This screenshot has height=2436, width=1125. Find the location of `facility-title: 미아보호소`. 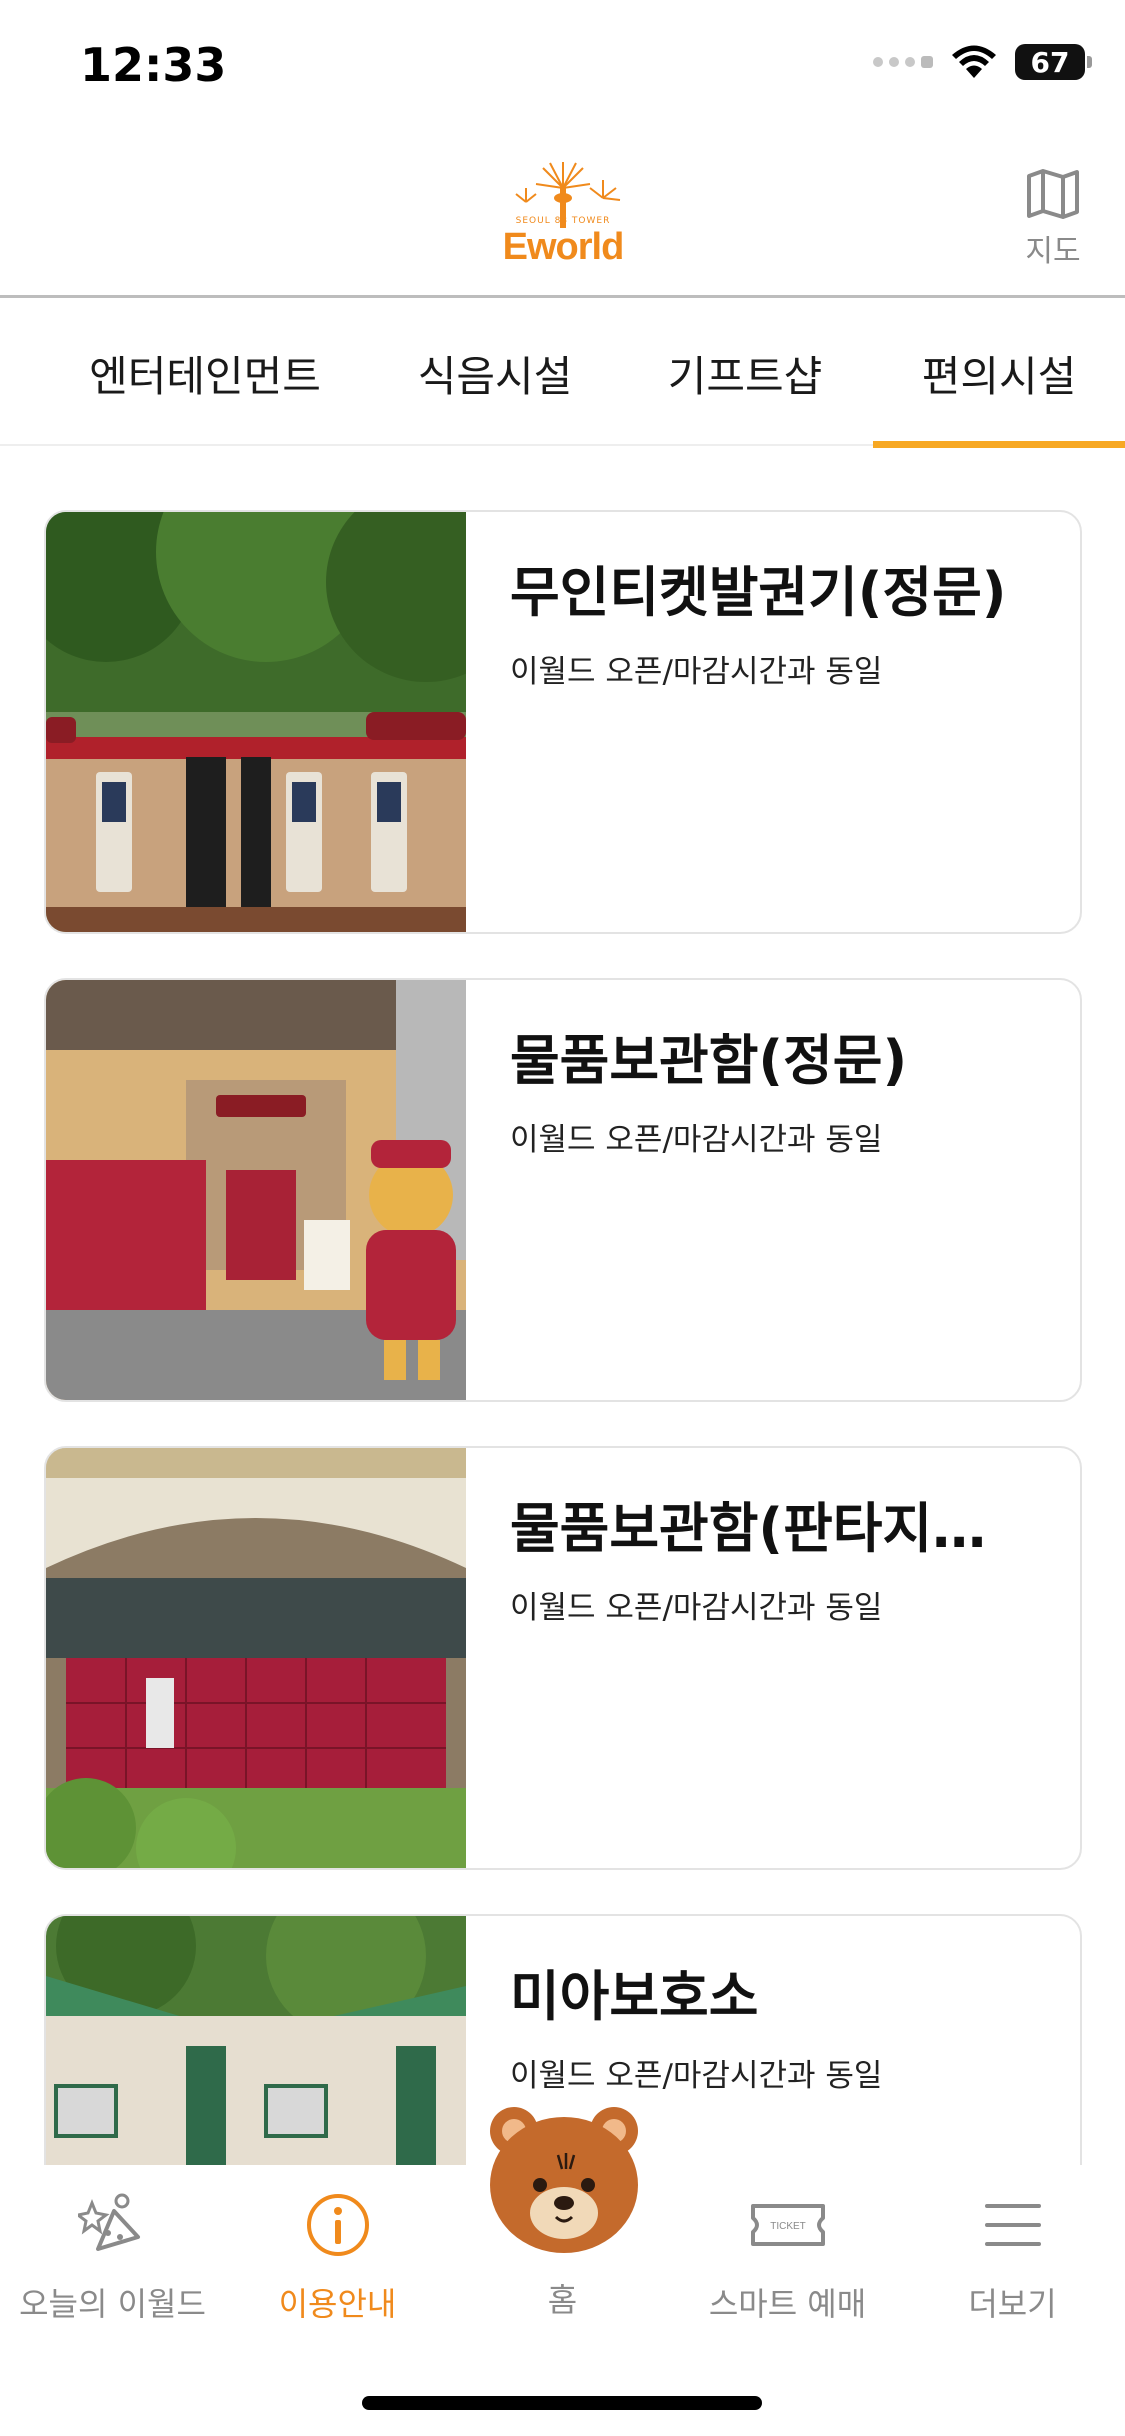

facility-title: 미아보호소 is located at coordinates (634, 1996).